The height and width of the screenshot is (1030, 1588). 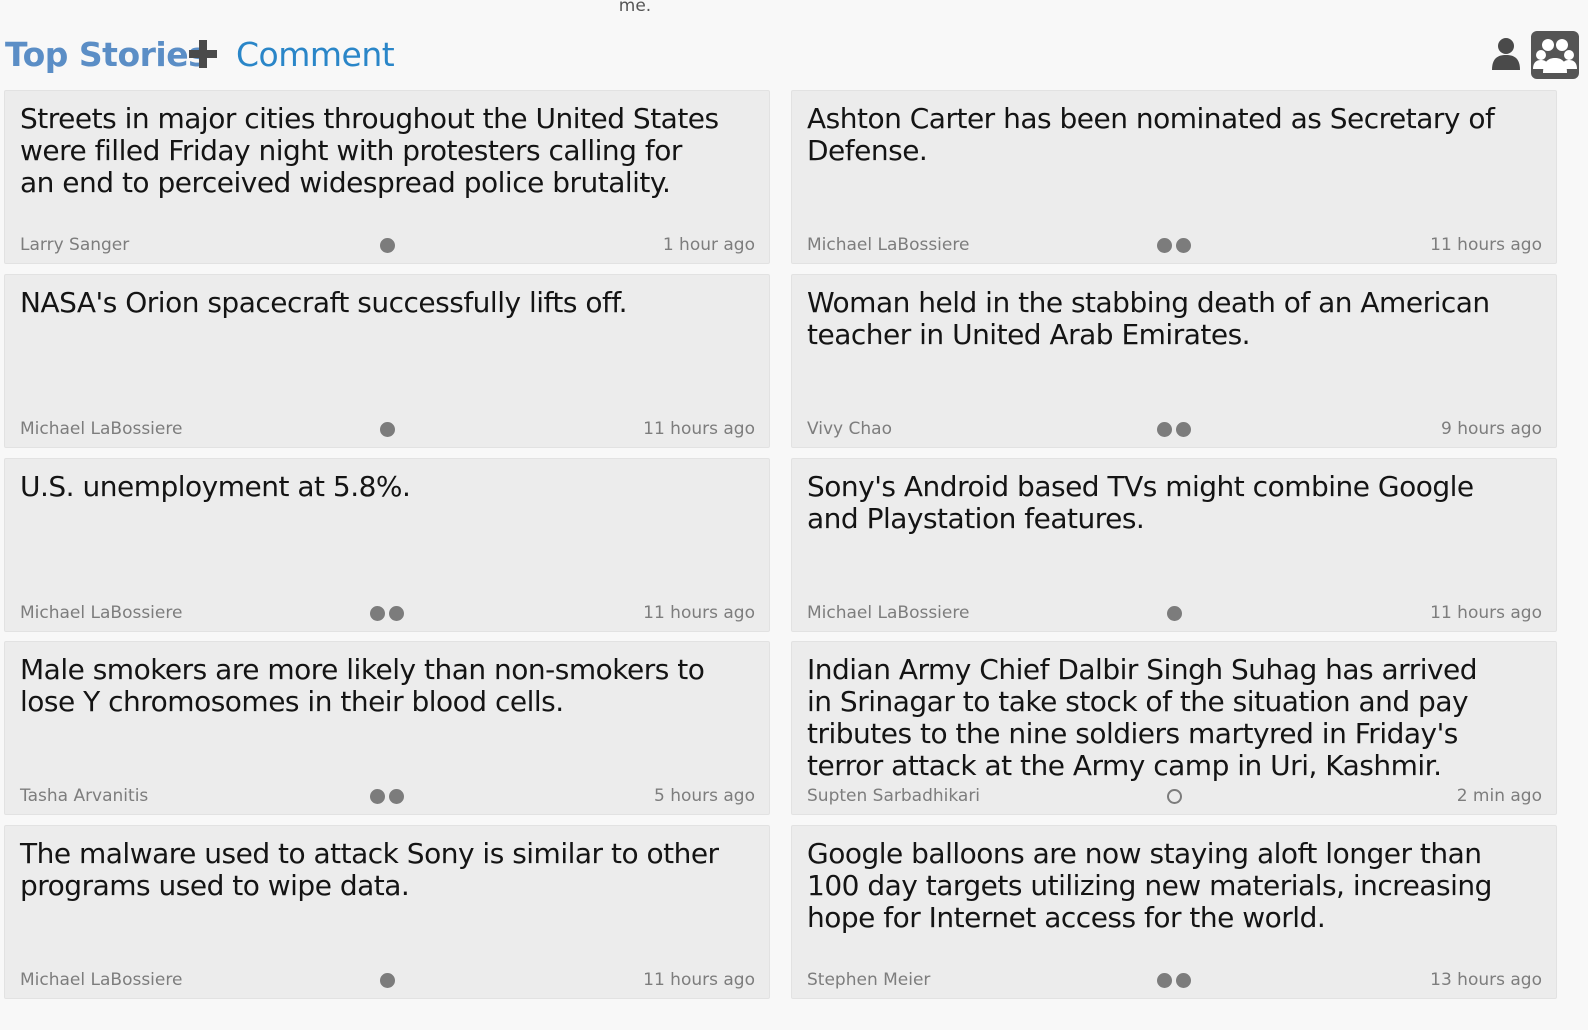 I want to click on story-timestamp: 13 hours ago, so click(x=1486, y=980).